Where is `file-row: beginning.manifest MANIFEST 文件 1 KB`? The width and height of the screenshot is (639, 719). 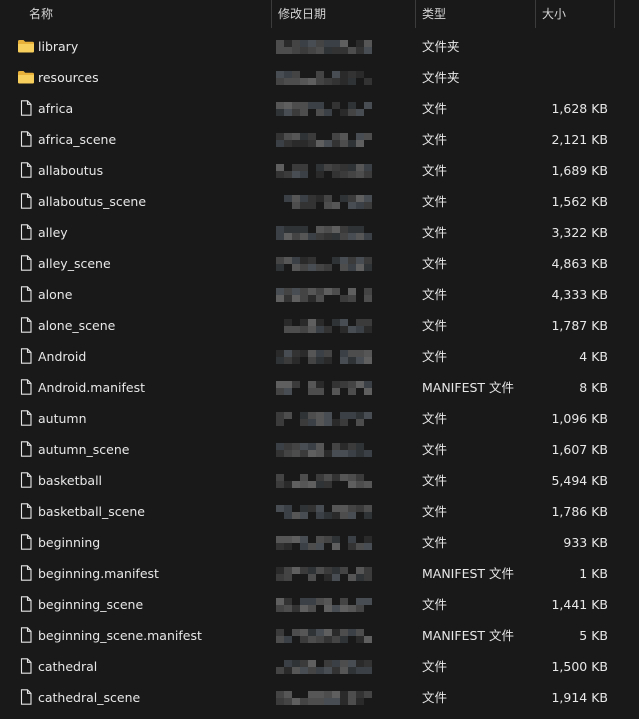
file-row: beginning.manifest MANIFEST 文件 1 KB is located at coordinates (319, 573).